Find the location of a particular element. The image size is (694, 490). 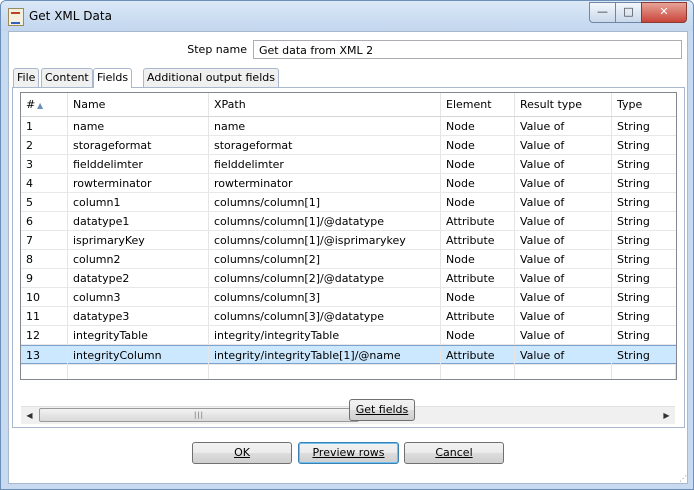

tab-additional-output-fields: Additional output fields is located at coordinates (211, 77).